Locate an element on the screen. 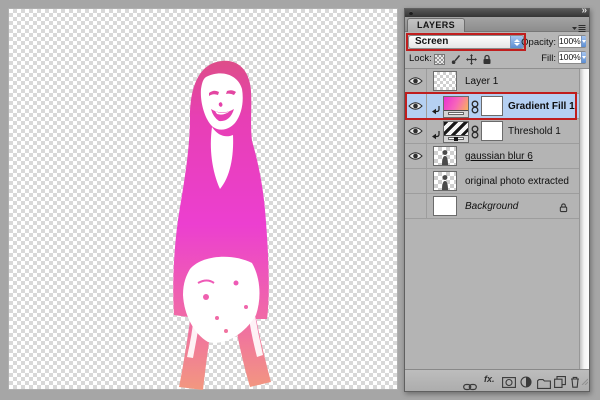 Image resolution: width=600 pixels, height=400 pixels. layer-row-gaussian-blur-6: gaussian blur 6 is located at coordinates (492, 156).